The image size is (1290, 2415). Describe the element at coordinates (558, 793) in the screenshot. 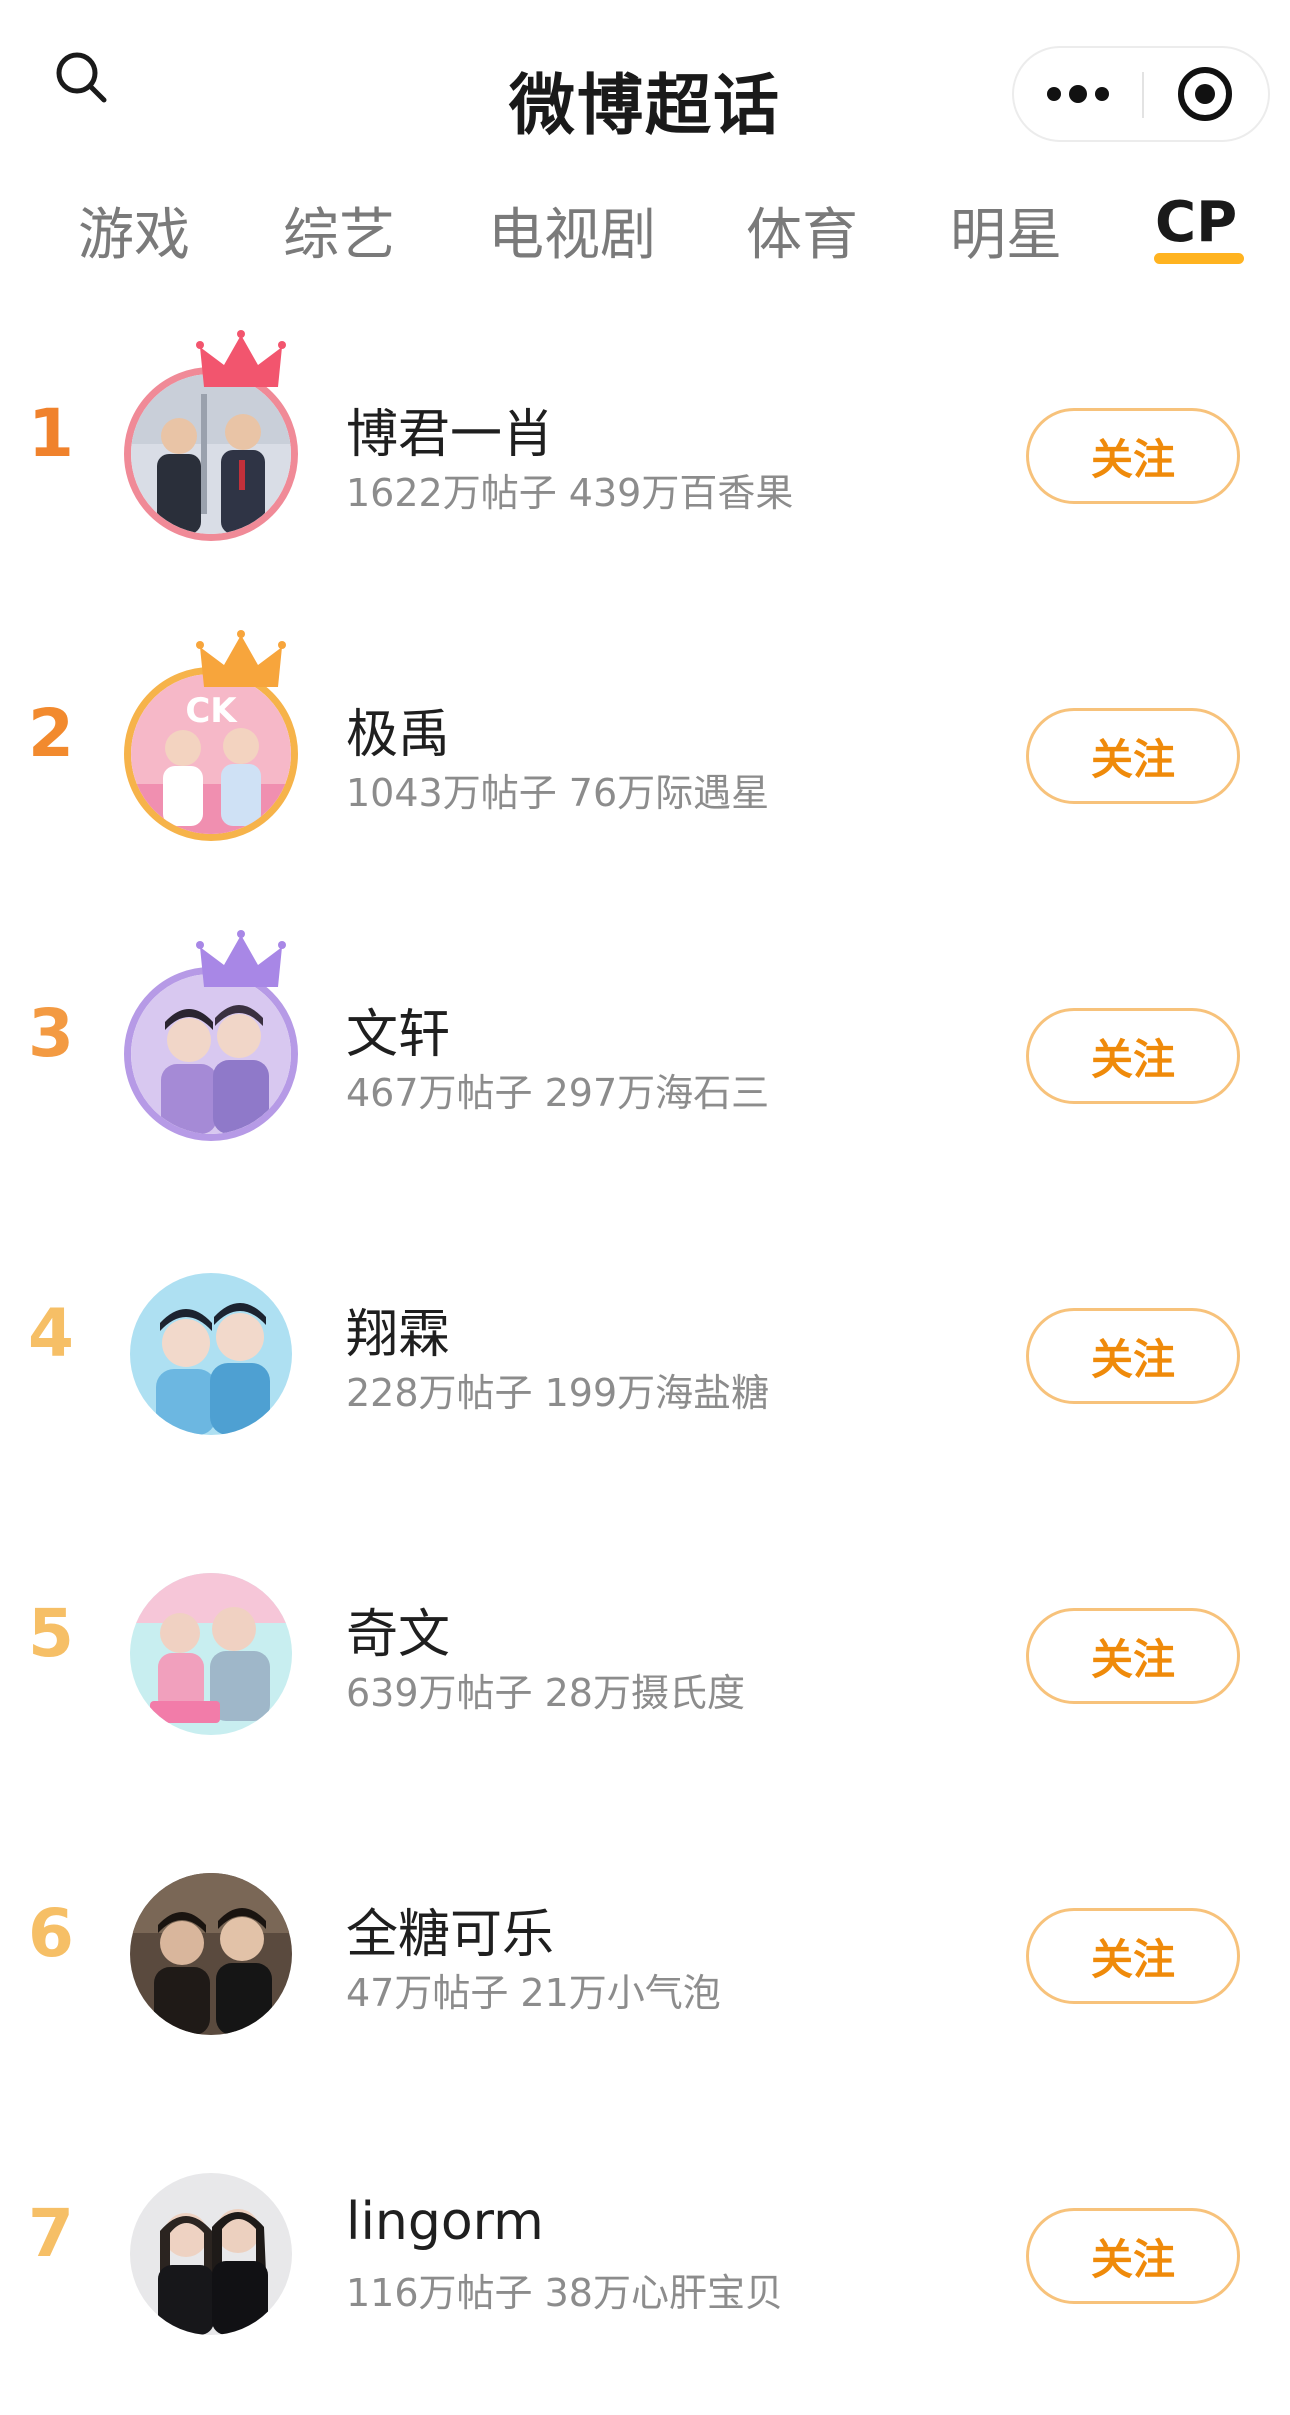

I see `topic-stats: 1043万帖子 76万际遇星` at that location.